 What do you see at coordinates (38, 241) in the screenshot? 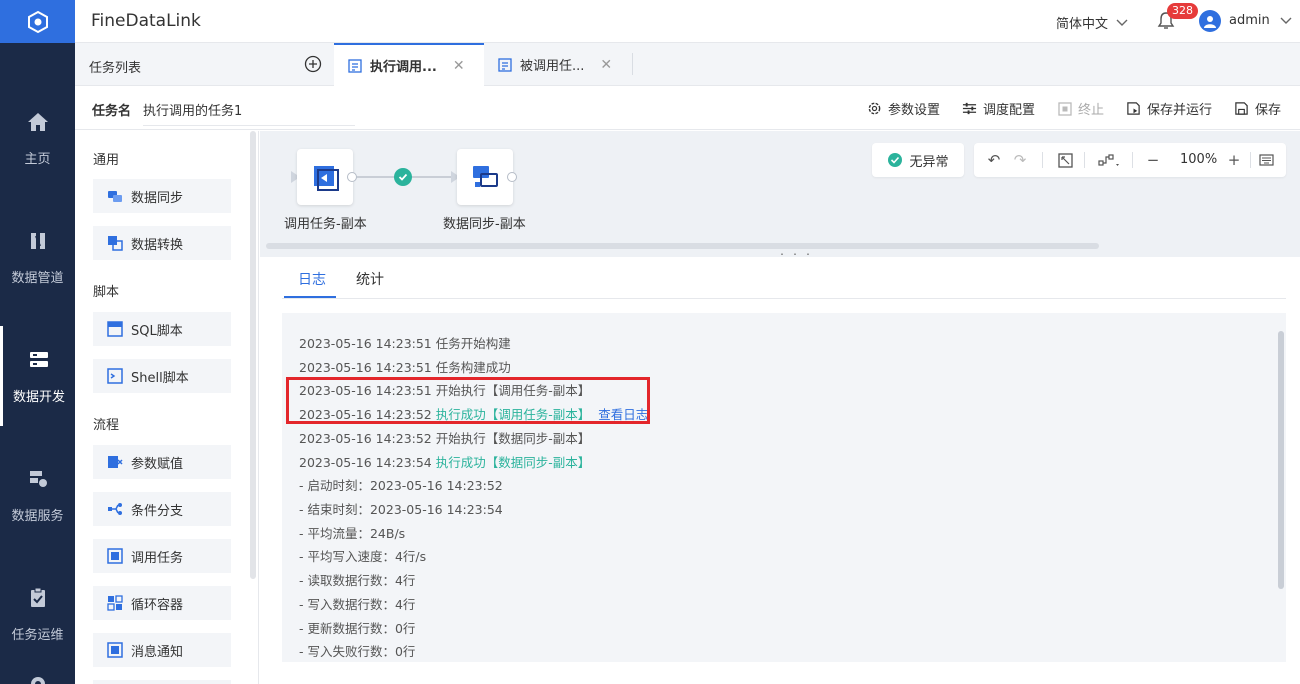
I see `pipeline-icon` at bounding box center [38, 241].